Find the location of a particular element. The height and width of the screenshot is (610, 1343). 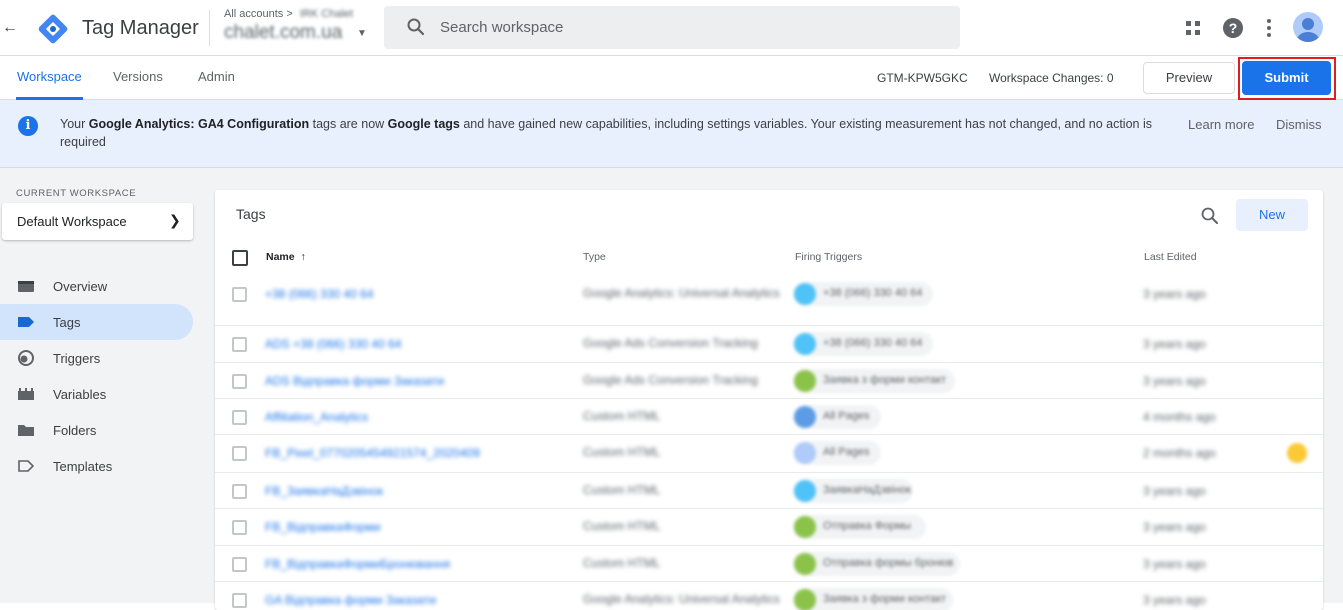

container-id: GTM-KPW5GKC is located at coordinates (922, 78).